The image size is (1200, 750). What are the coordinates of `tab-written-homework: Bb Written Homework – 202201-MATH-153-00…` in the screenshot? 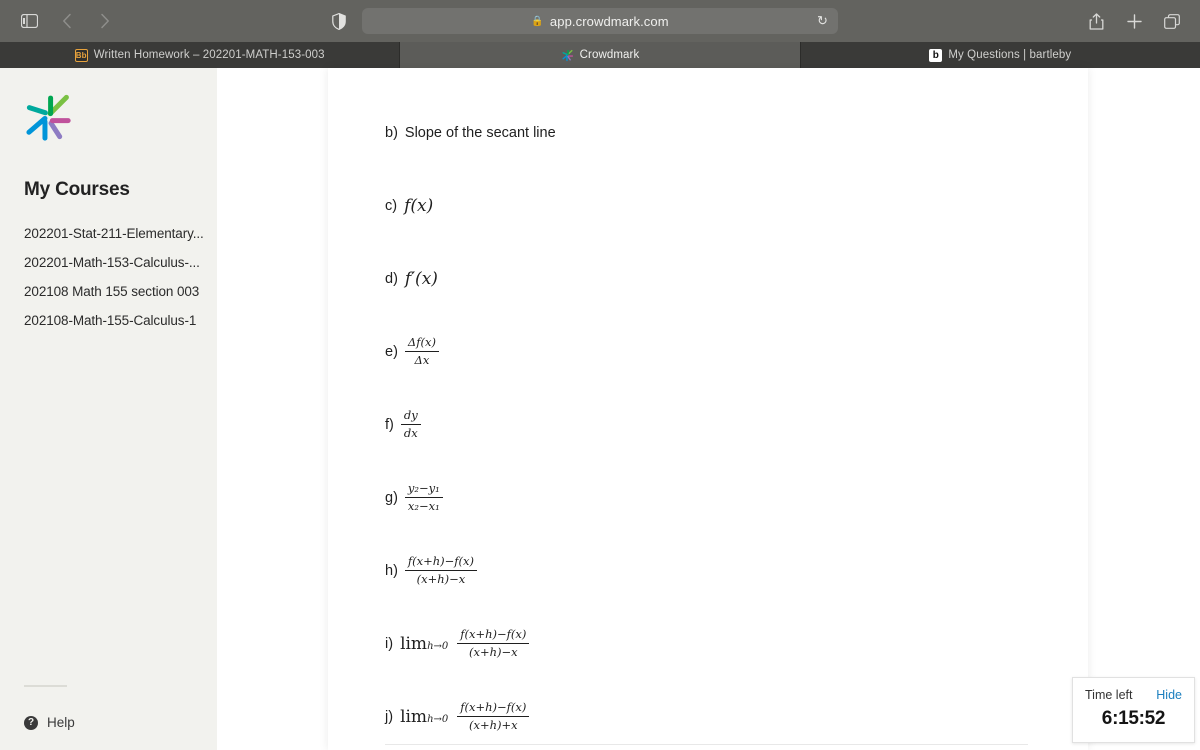 It's located at (200, 55).